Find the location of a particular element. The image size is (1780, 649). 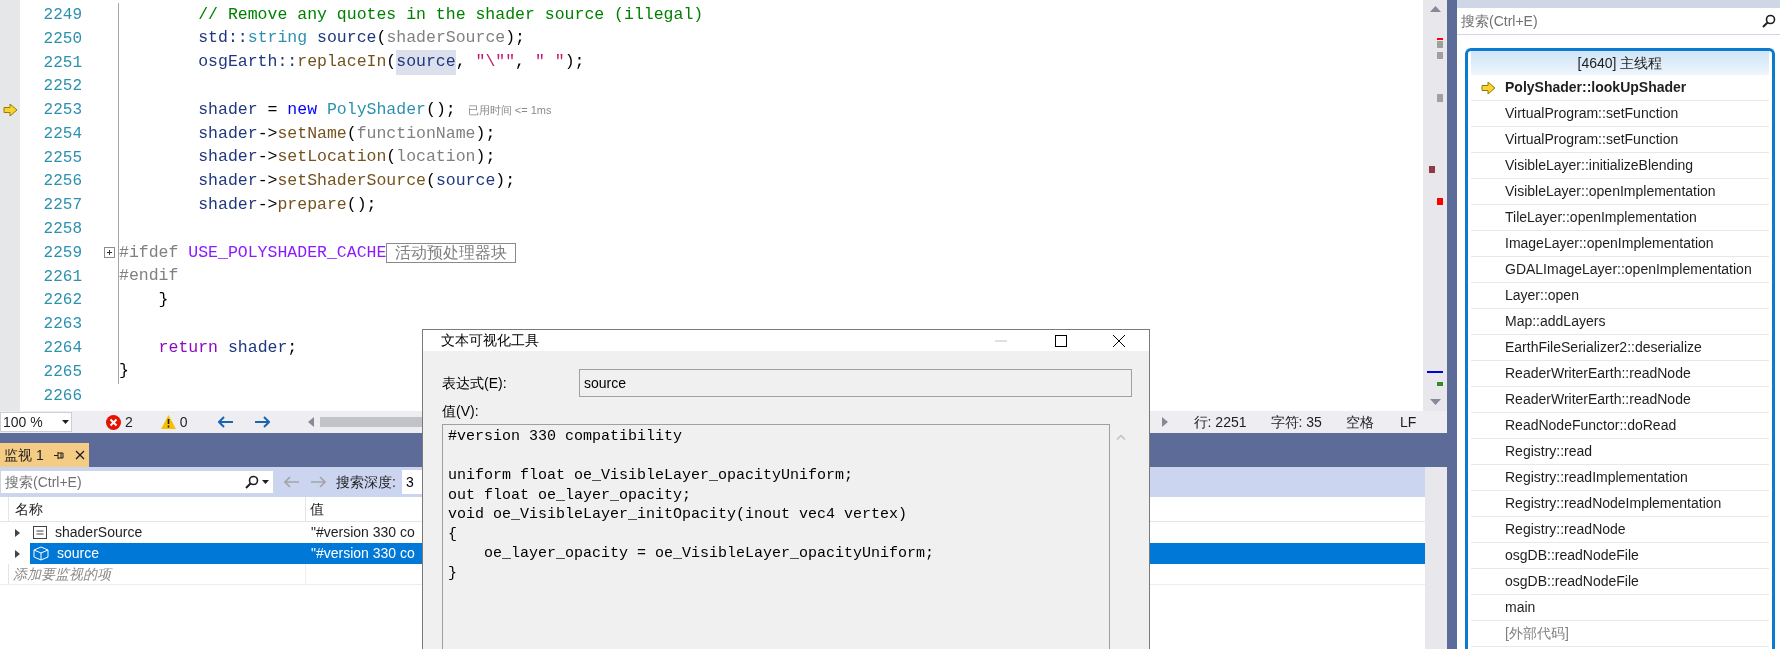

elapsed-time-hint: 已用时间 <= 1ms is located at coordinates (509, 110).